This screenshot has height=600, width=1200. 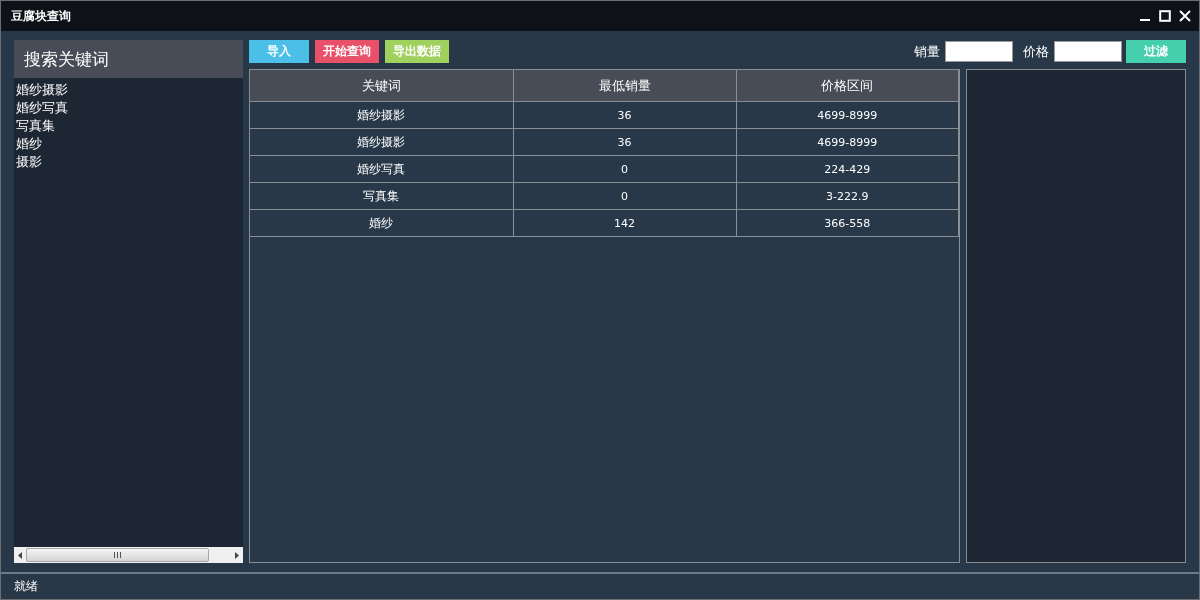 What do you see at coordinates (927, 51) in the screenshot?
I see `filter-label: 销量` at bounding box center [927, 51].